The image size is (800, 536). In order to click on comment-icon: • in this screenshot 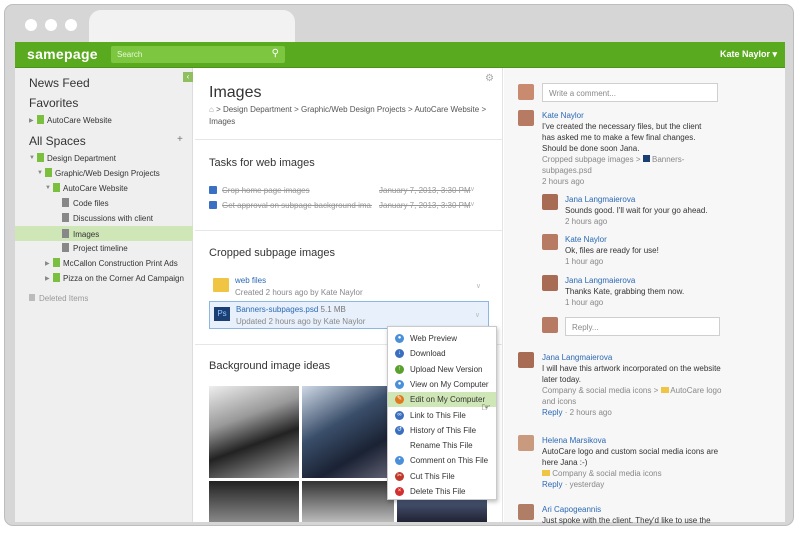, I will do `click(399, 461)`.